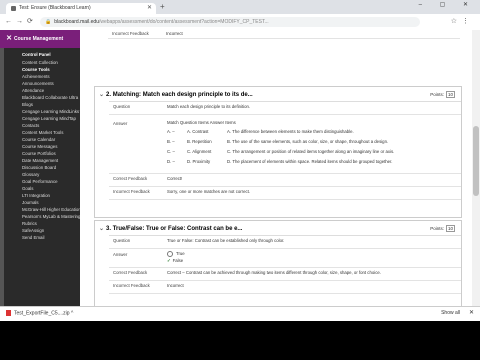 The width and height of the screenshot is (480, 360). I want to click on table-row: Answer True ✓ False, so click(285, 258).